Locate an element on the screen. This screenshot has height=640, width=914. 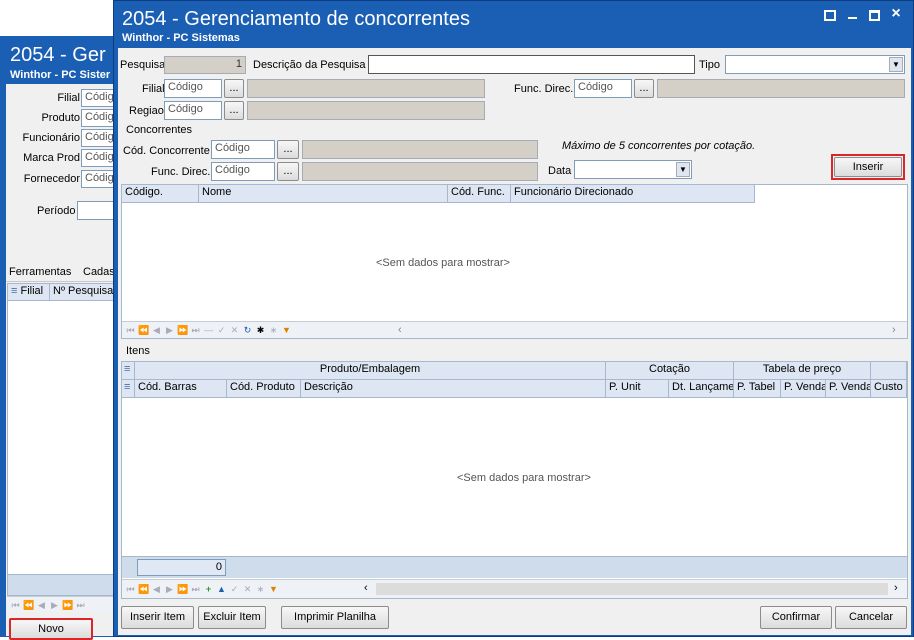
nav-bookmark-icon: ✱ is located at coordinates (260, 330).